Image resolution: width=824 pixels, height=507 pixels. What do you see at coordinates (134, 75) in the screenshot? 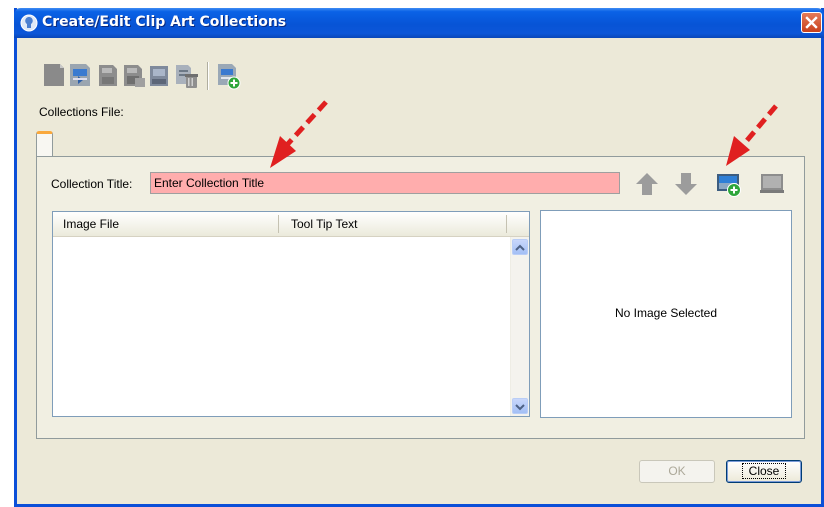
I see `save-as-icon` at bounding box center [134, 75].